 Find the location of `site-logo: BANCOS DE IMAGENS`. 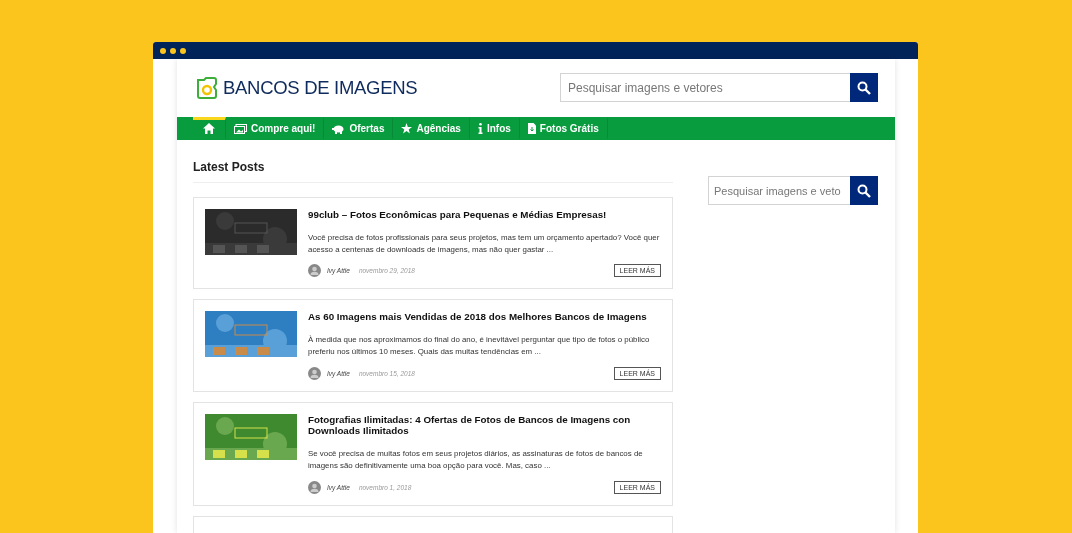

site-logo: BANCOS DE IMAGENS is located at coordinates (320, 87).